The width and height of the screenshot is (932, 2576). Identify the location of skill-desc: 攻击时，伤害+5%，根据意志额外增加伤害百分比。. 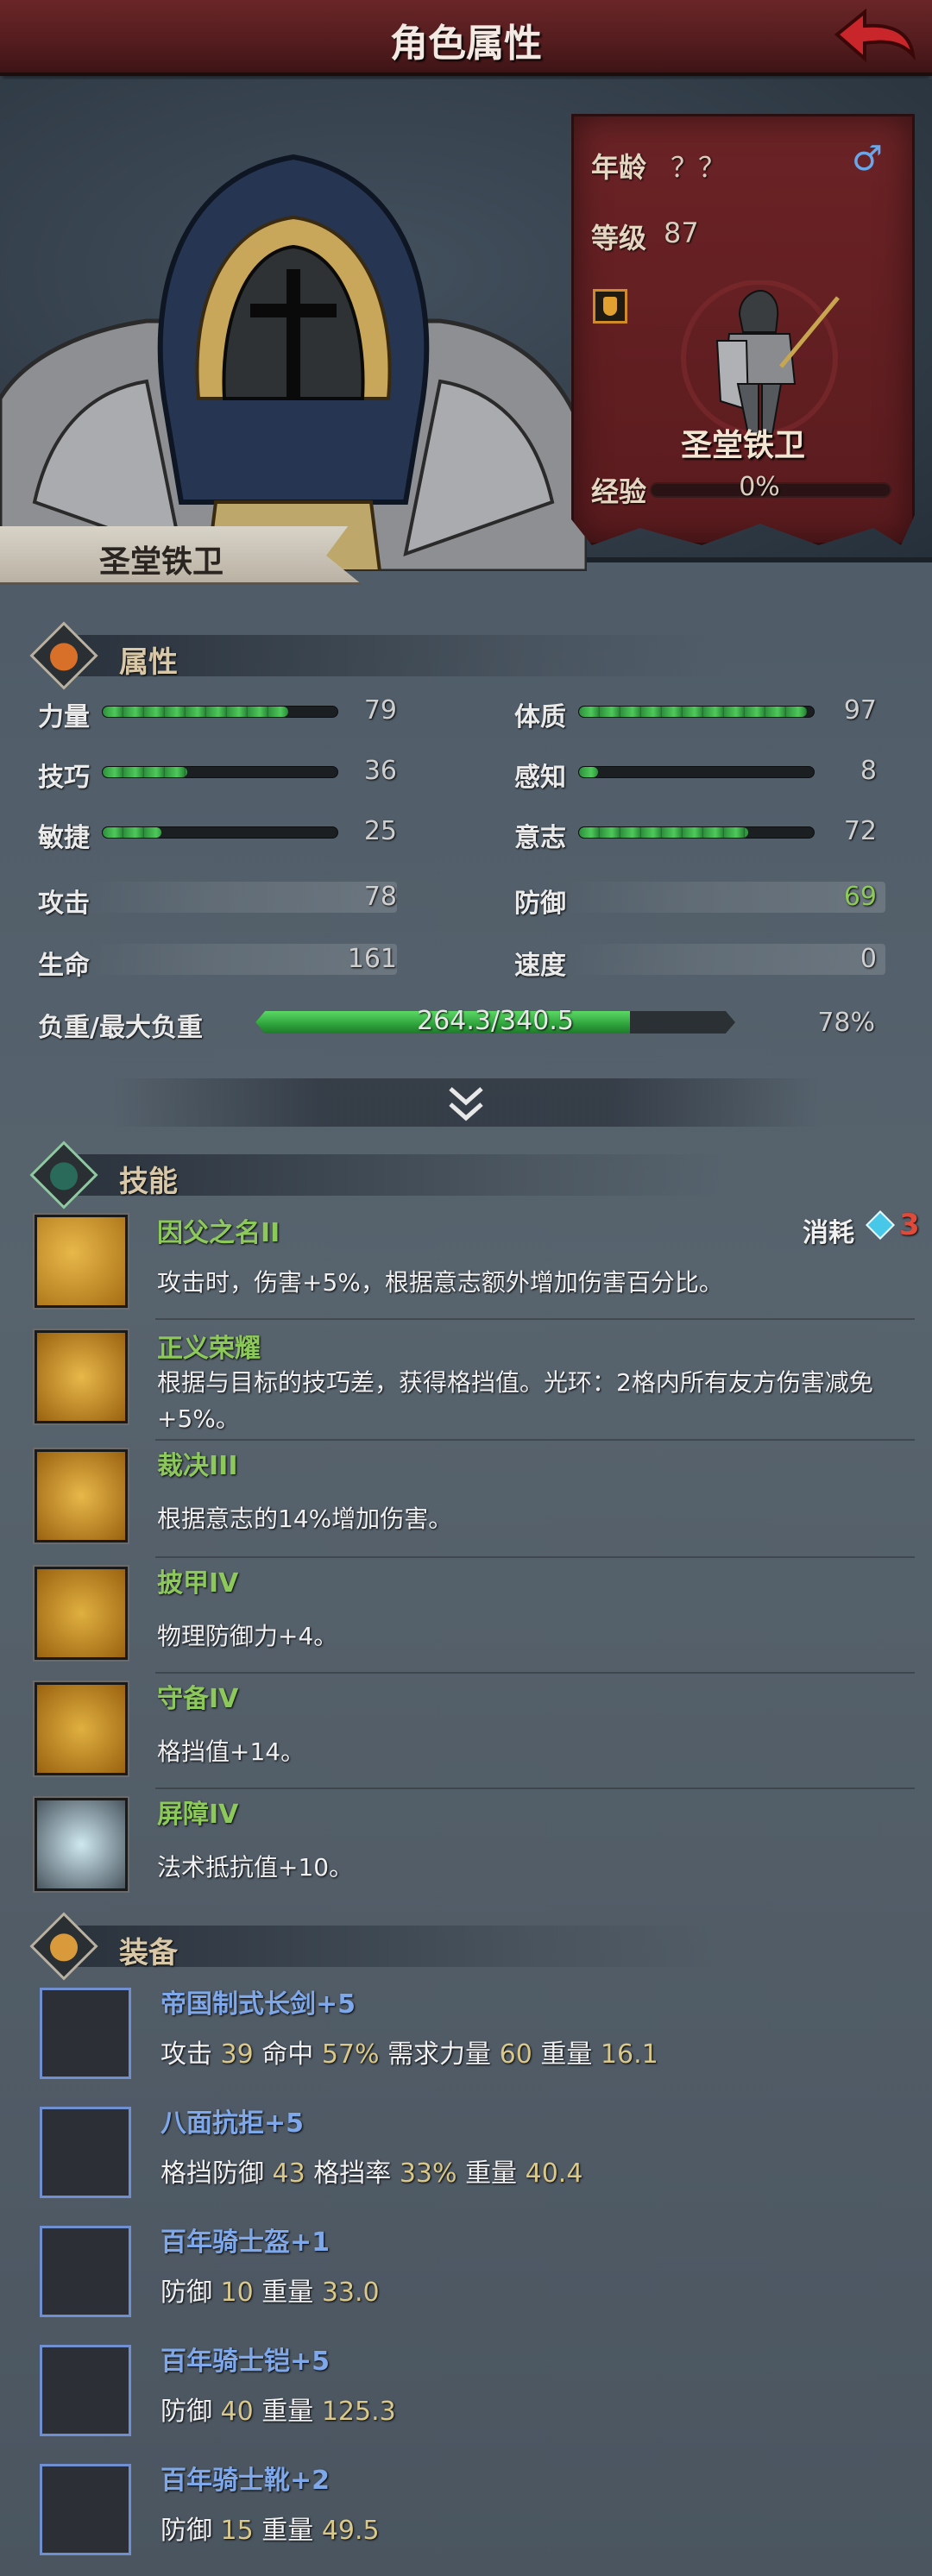
(440, 1282).